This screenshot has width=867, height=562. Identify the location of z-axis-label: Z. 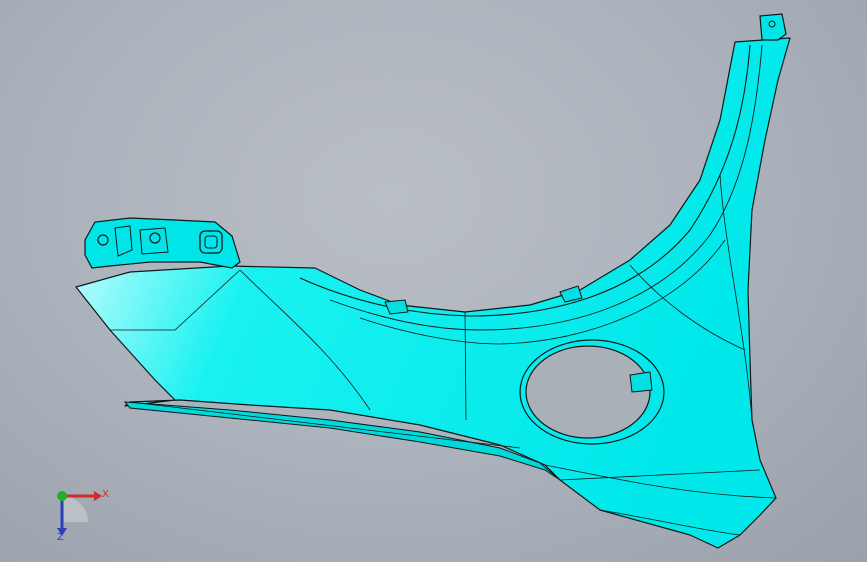
(60, 537).